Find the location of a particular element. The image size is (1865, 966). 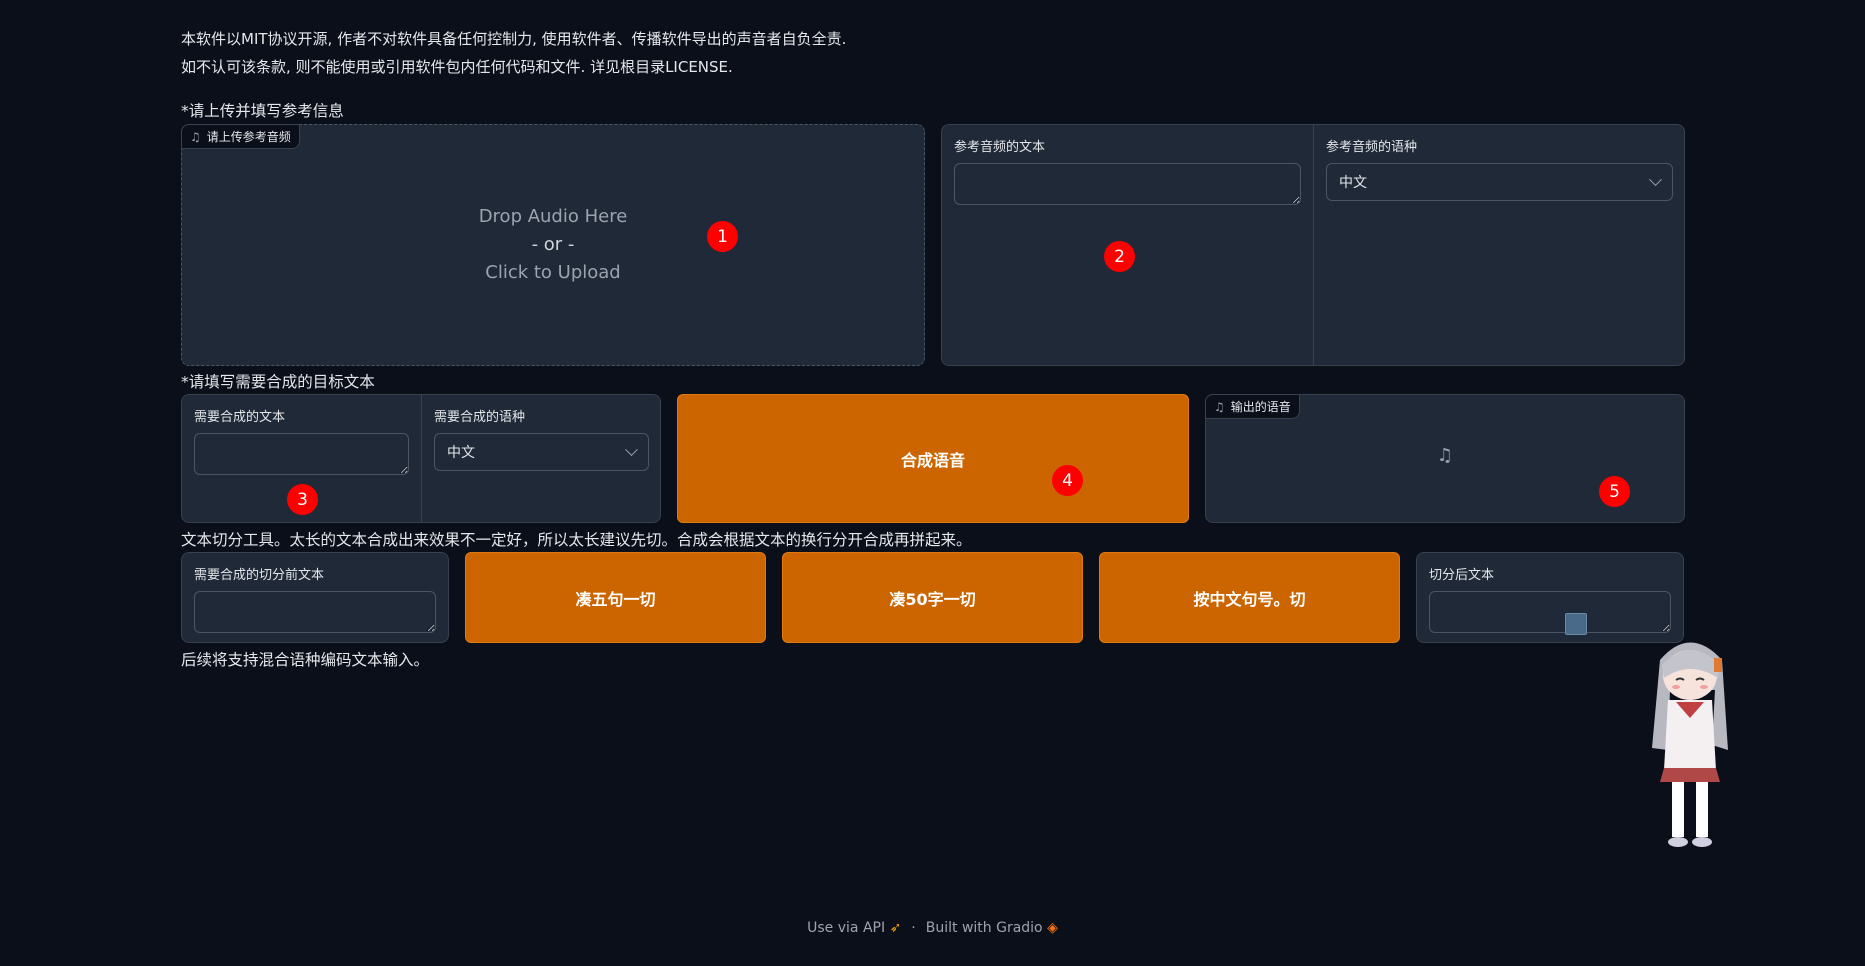

ref-text-input is located at coordinates (1127, 184).